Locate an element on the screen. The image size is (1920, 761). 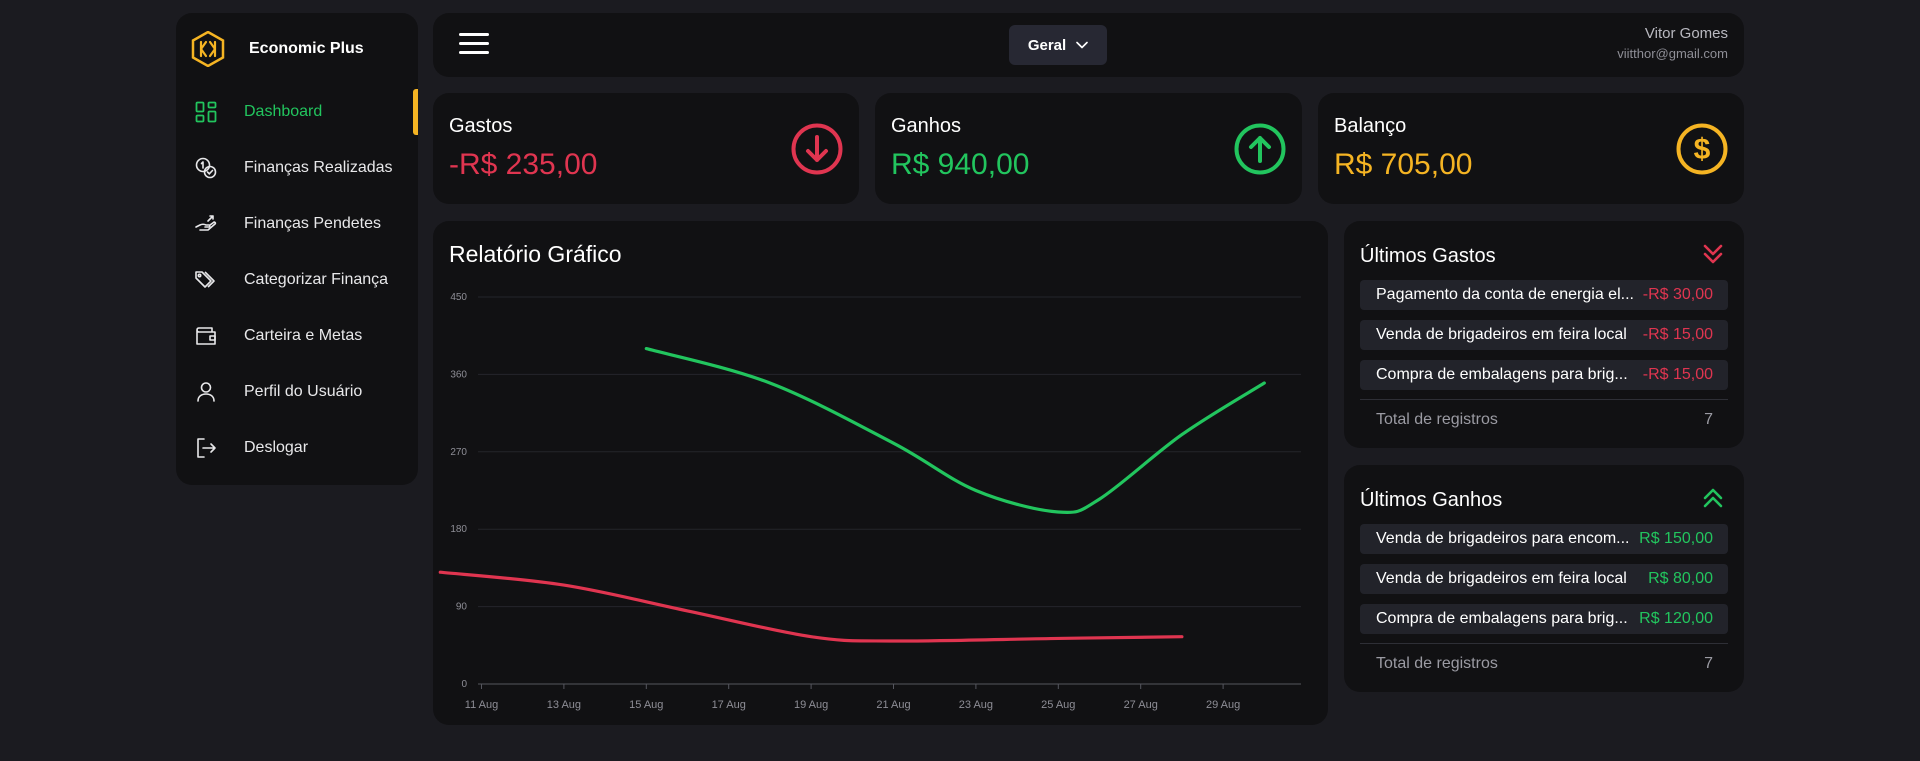
top-bar: Geral Vitor Gomes viitthor@gmail.com is located at coordinates (1088, 45).